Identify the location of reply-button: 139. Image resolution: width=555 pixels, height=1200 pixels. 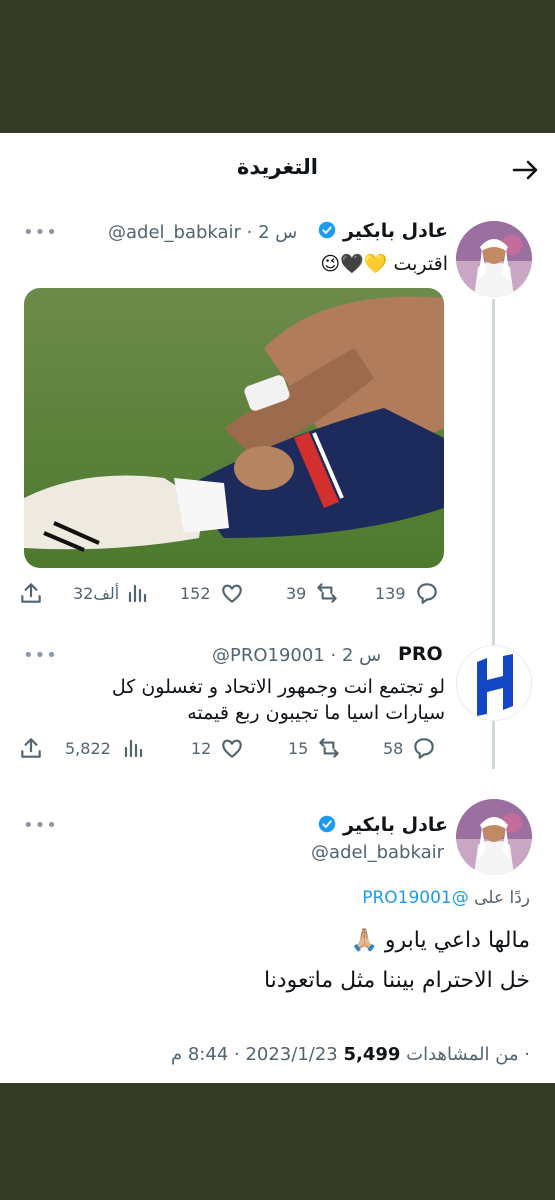
(407, 593).